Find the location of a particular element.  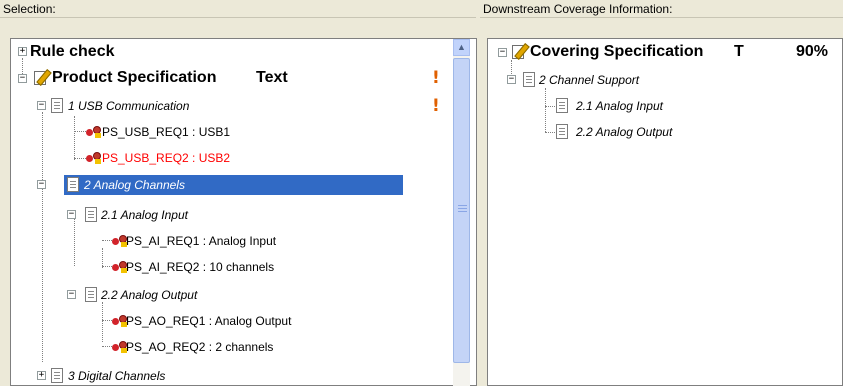

tree-label: 2 Channel Support is located at coordinates (589, 80).